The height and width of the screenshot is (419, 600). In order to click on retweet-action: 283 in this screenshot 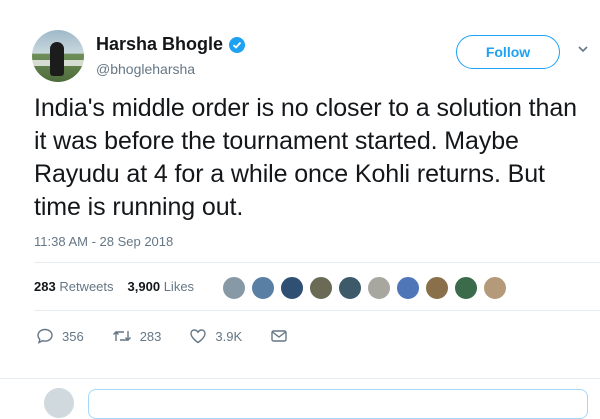, I will do `click(137, 336)`.